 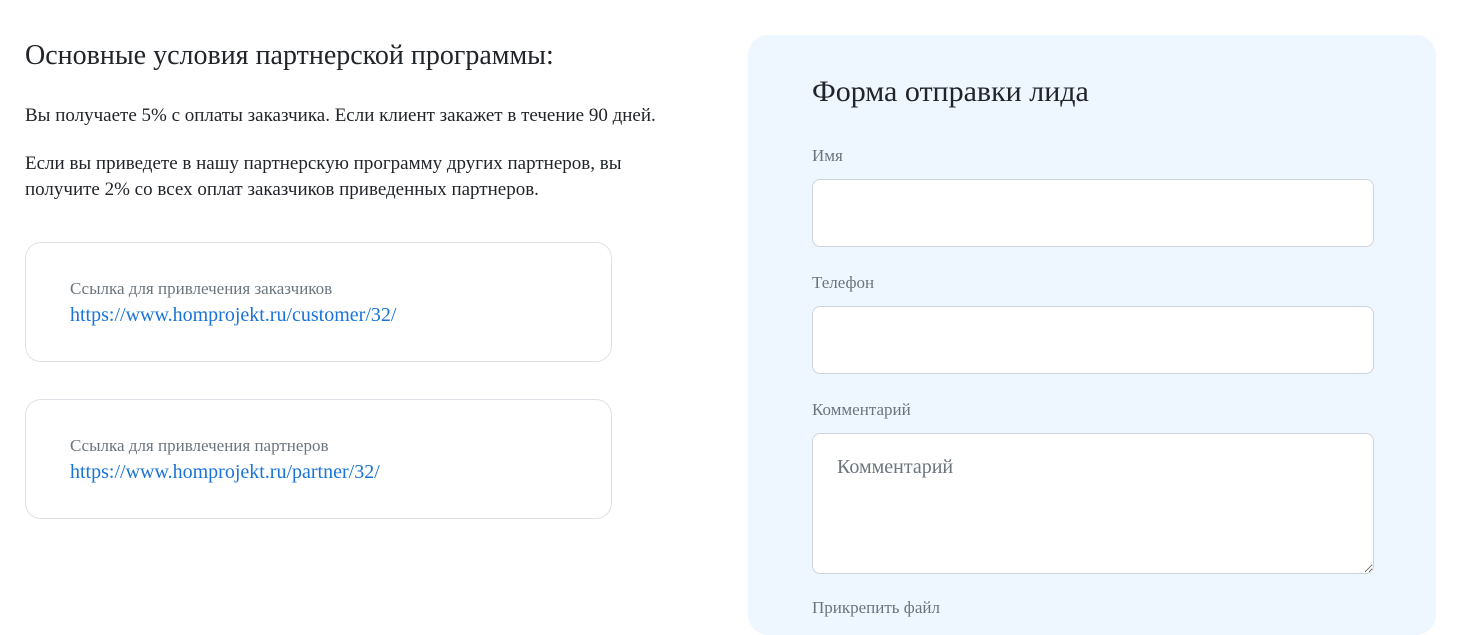 I want to click on conditions-title: Основные условия партнерской программы:, so click(x=289, y=55).